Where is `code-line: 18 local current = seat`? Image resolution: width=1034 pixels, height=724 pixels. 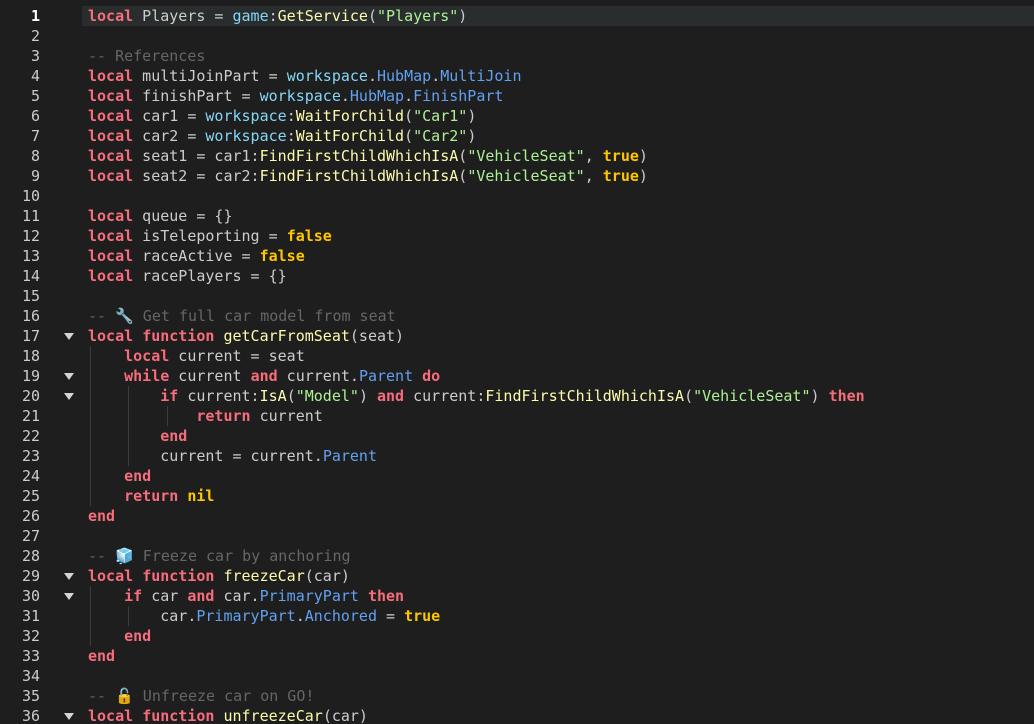
code-line: 18 local current = seat is located at coordinates (517, 356).